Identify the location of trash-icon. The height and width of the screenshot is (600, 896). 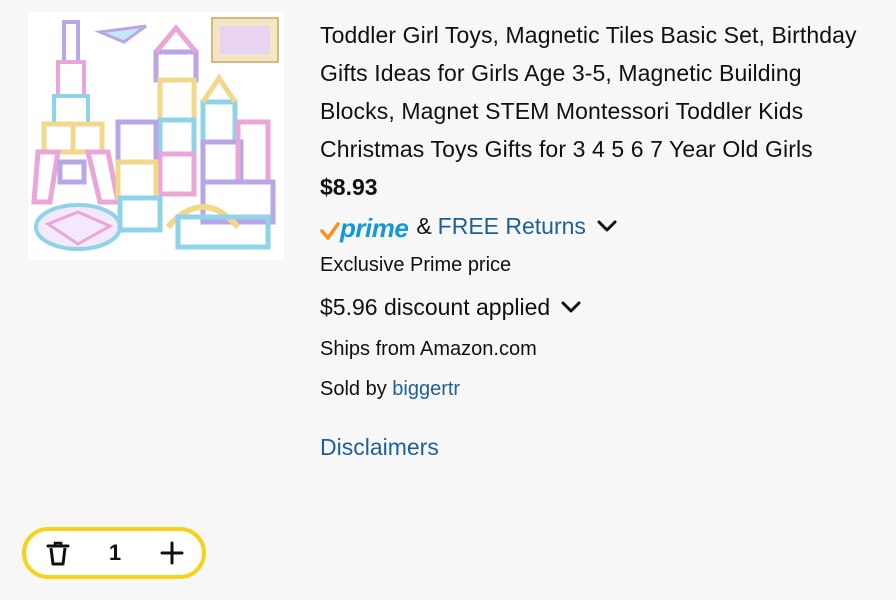
(58, 553).